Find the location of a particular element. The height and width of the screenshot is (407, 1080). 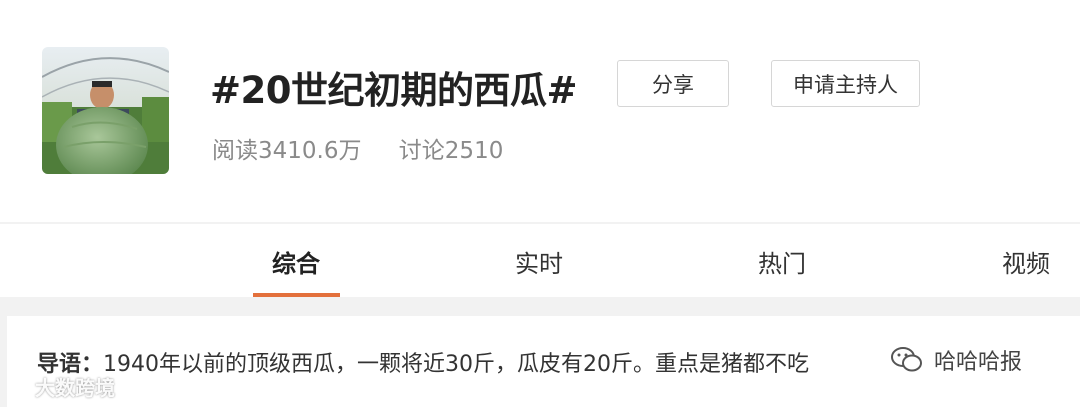

discussion-count: 讨论2510 is located at coordinates (451, 151).